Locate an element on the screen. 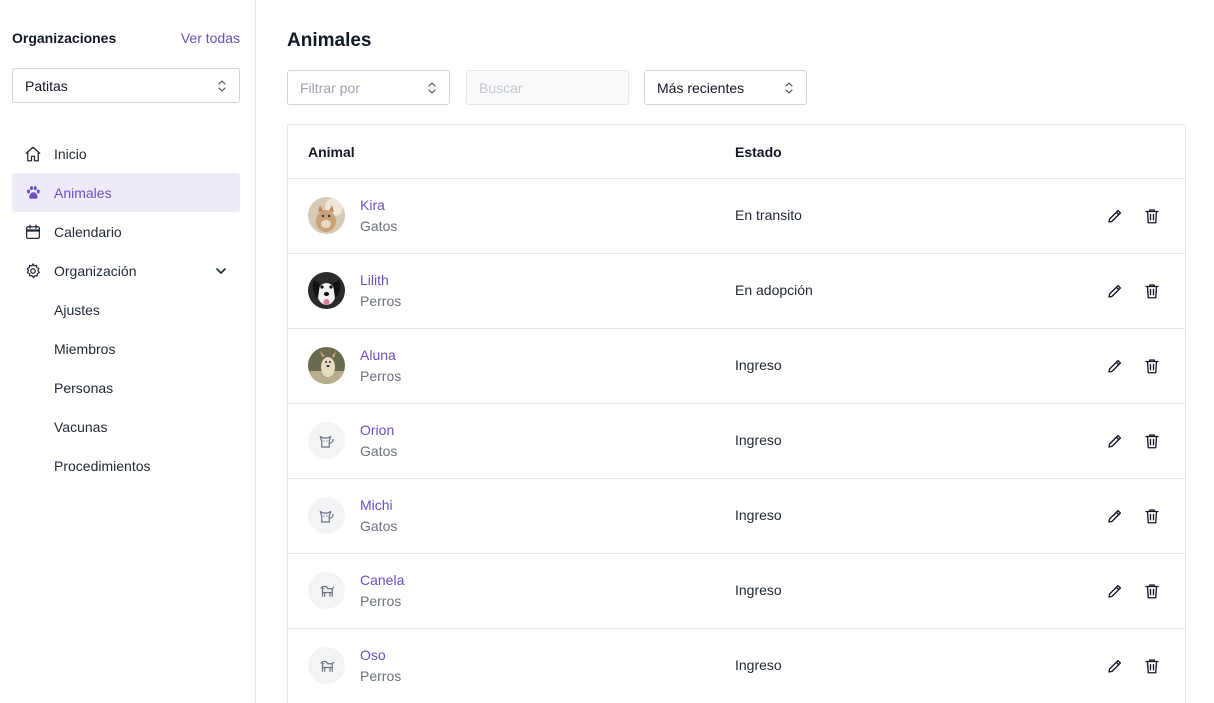 Image resolution: width=1214 pixels, height=703 pixels. table-header: Animal Estado is located at coordinates (736, 152).